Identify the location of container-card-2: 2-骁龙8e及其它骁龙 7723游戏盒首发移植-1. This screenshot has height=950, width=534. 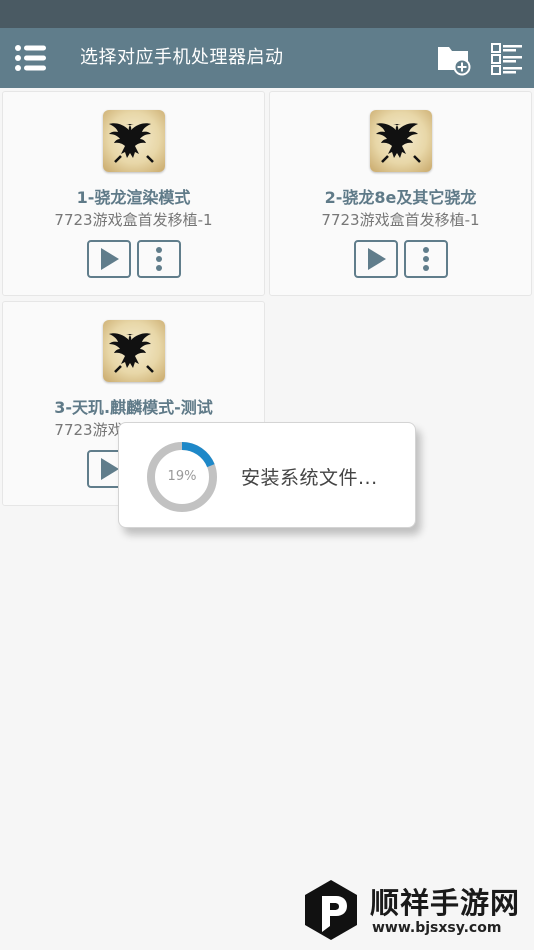
(400, 193).